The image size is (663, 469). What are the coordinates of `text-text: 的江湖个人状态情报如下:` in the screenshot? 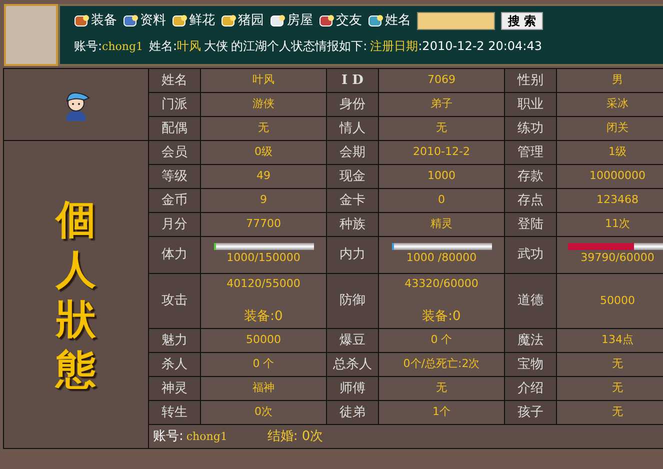 It's located at (299, 45).